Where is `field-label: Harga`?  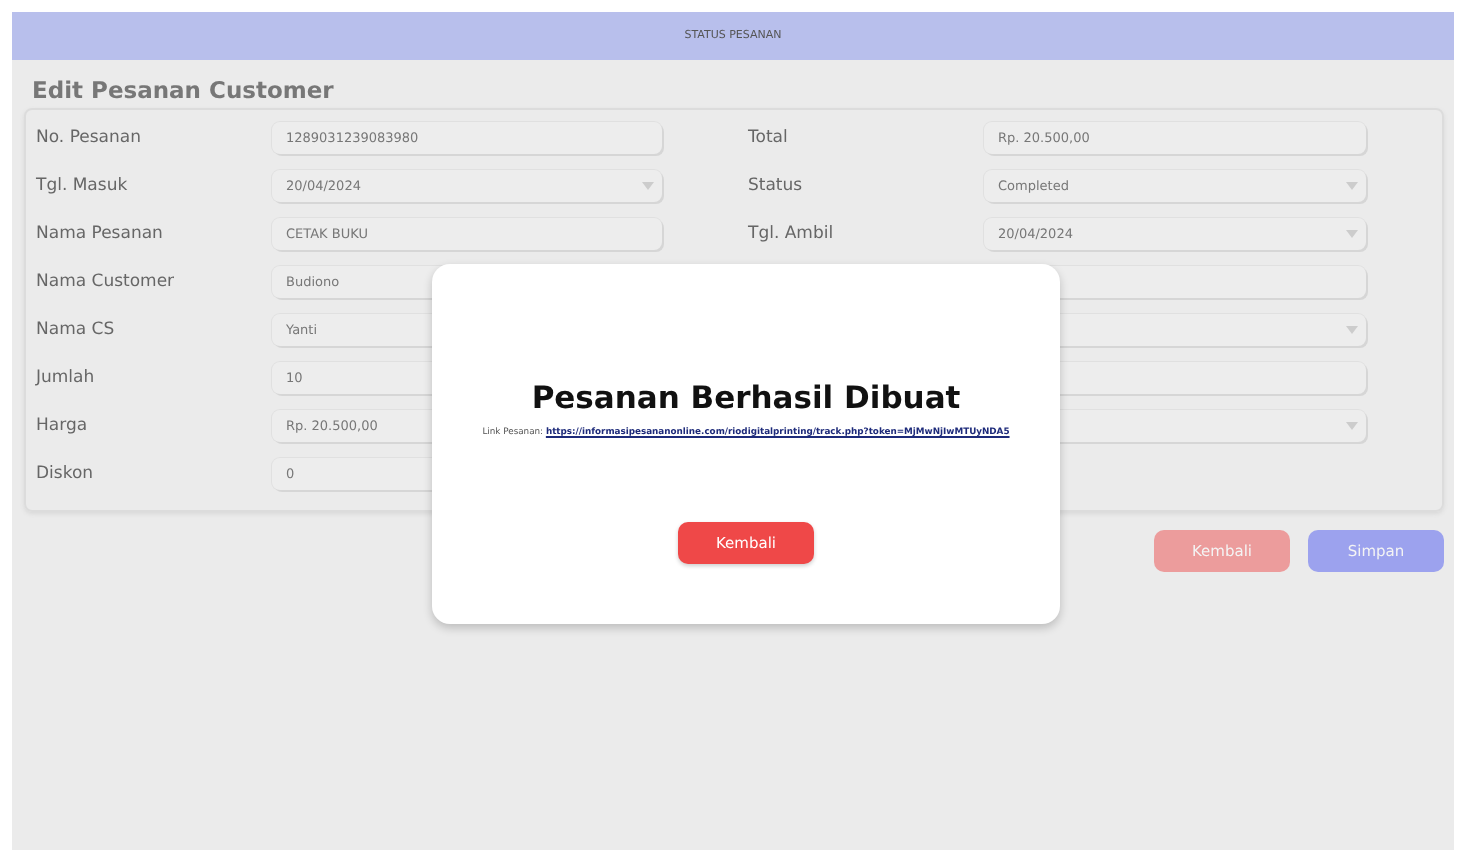 field-label: Harga is located at coordinates (63, 426).